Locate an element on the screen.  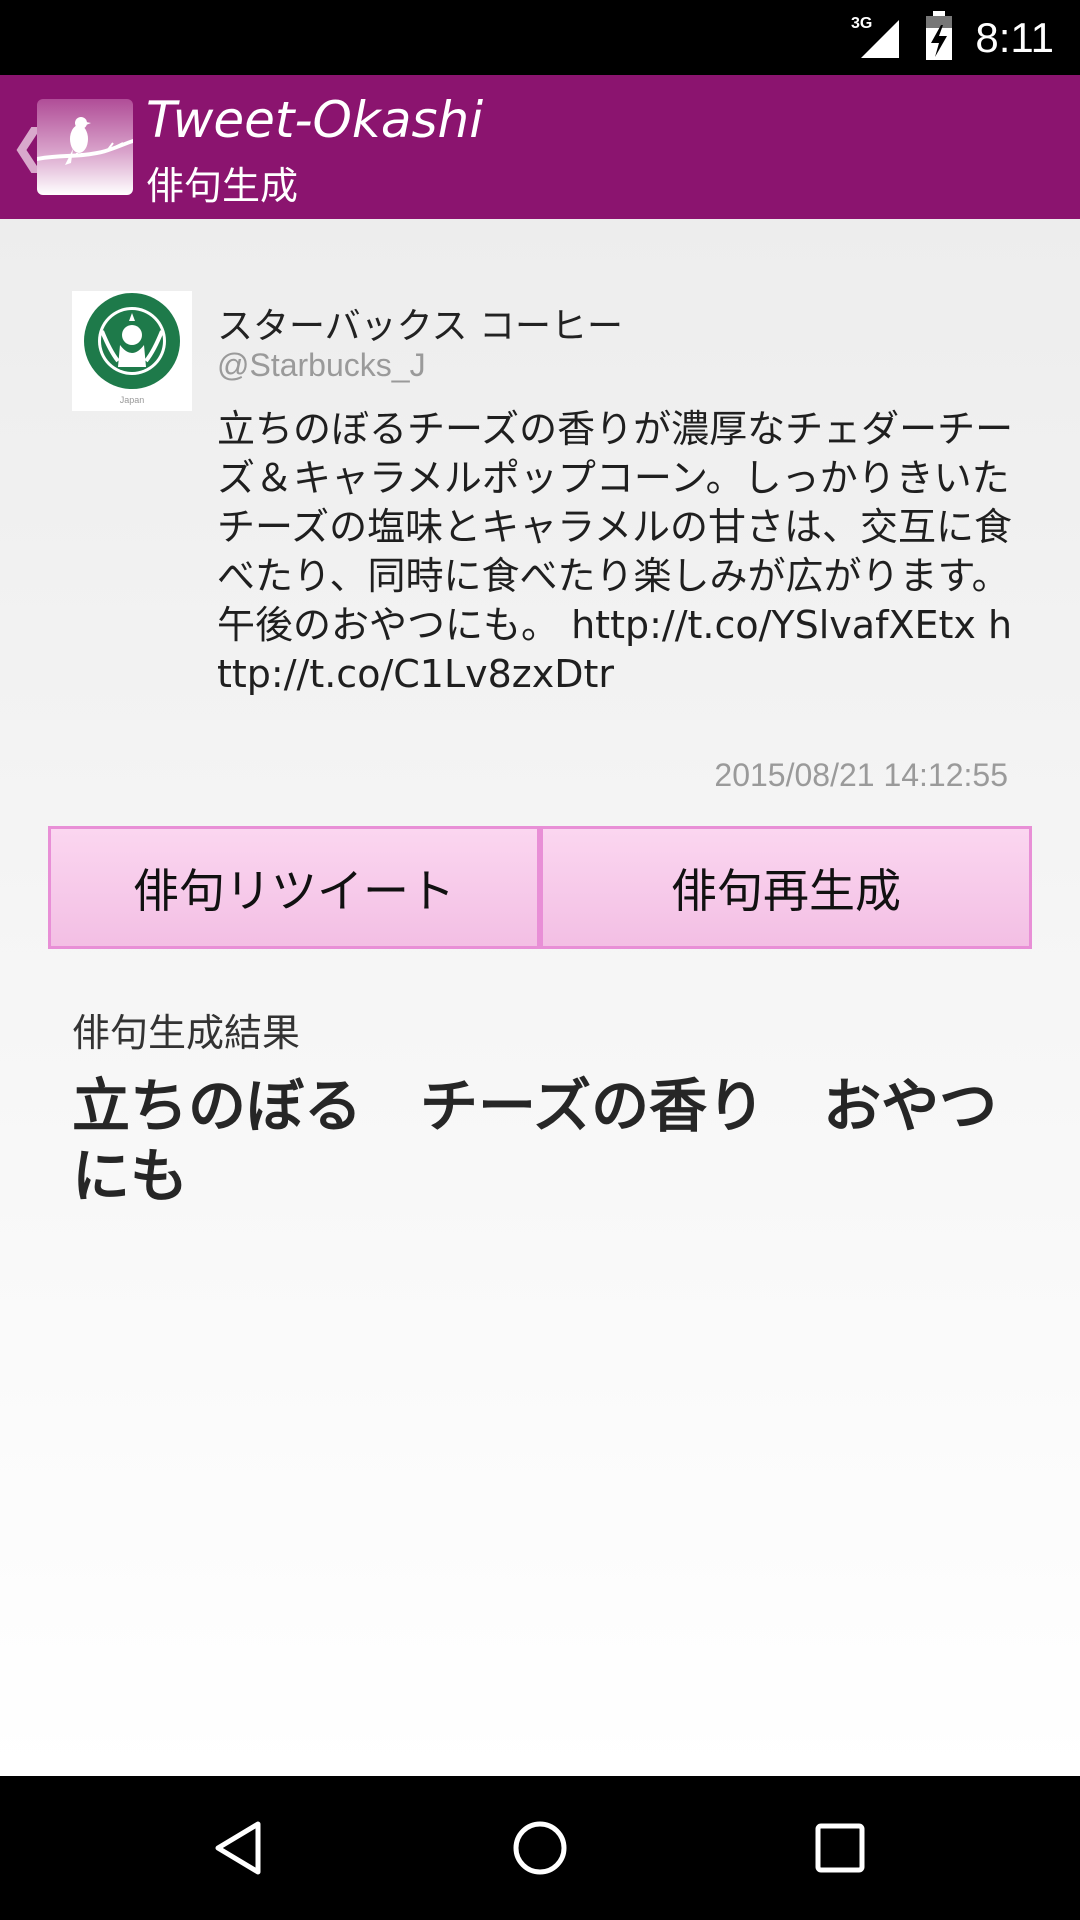
generated-haiku: 立ちのぼる チーズの香り おやつにも is located at coordinates (535, 1141).